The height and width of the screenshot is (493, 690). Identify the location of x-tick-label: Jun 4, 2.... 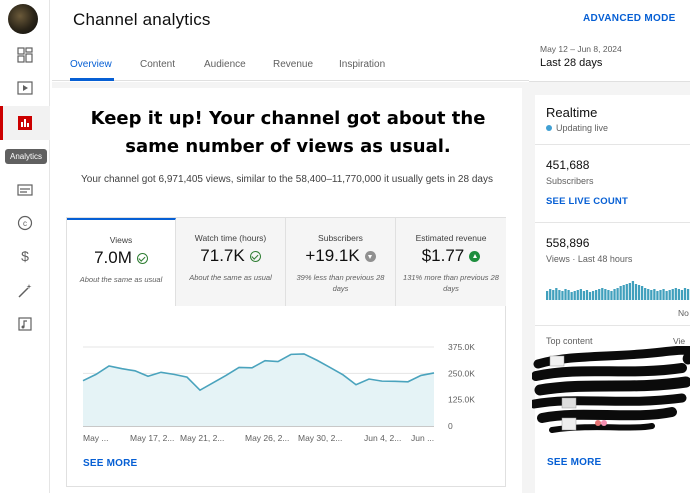
(382, 438).